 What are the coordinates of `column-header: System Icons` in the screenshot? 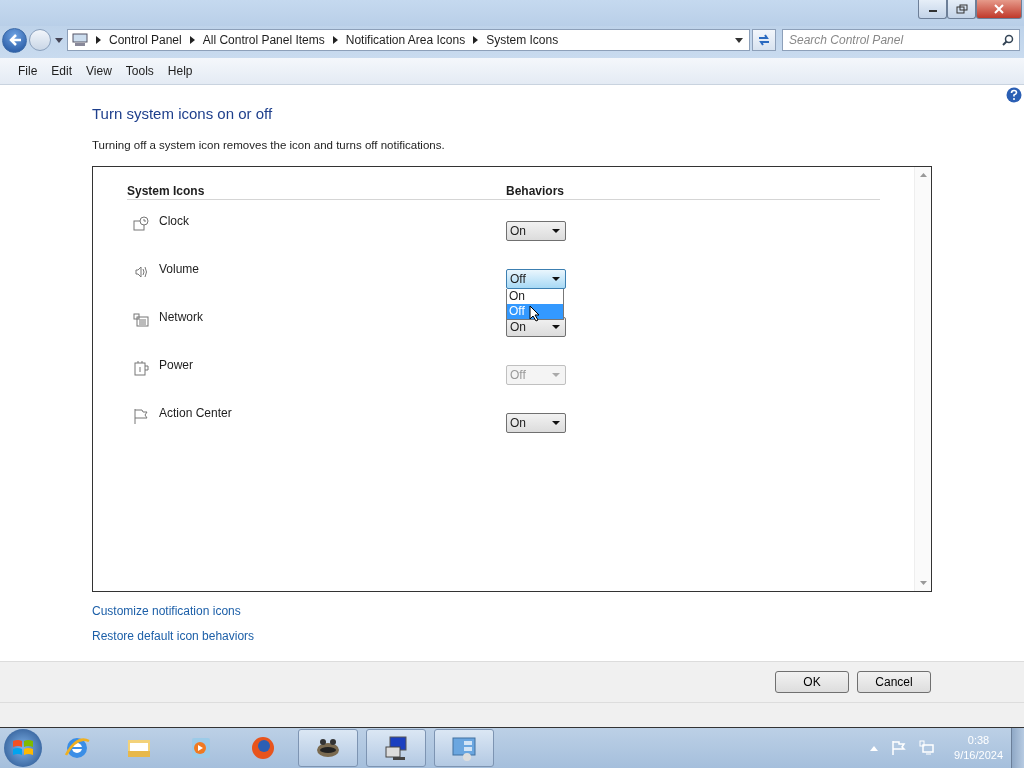 It's located at (166, 191).